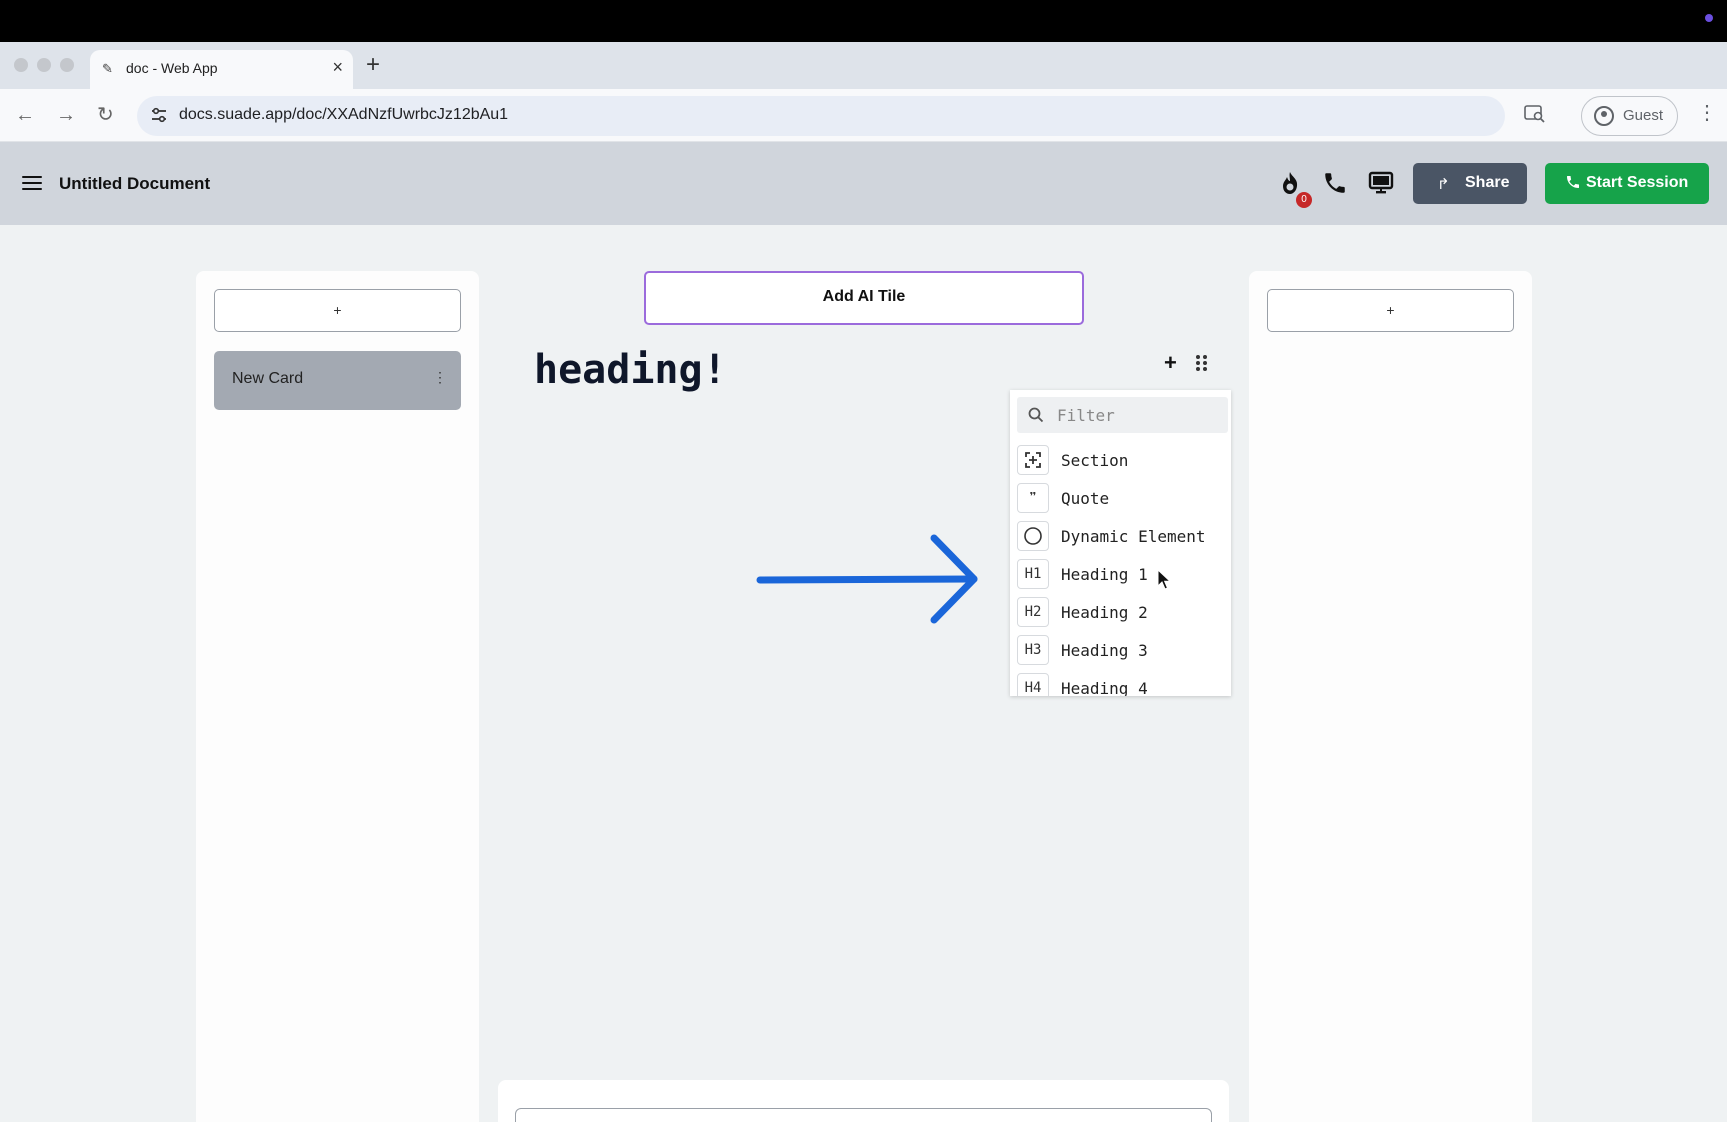 The image size is (1727, 1122). Describe the element at coordinates (172, 68) in the screenshot. I see `tab-title: doc - Web App` at that location.